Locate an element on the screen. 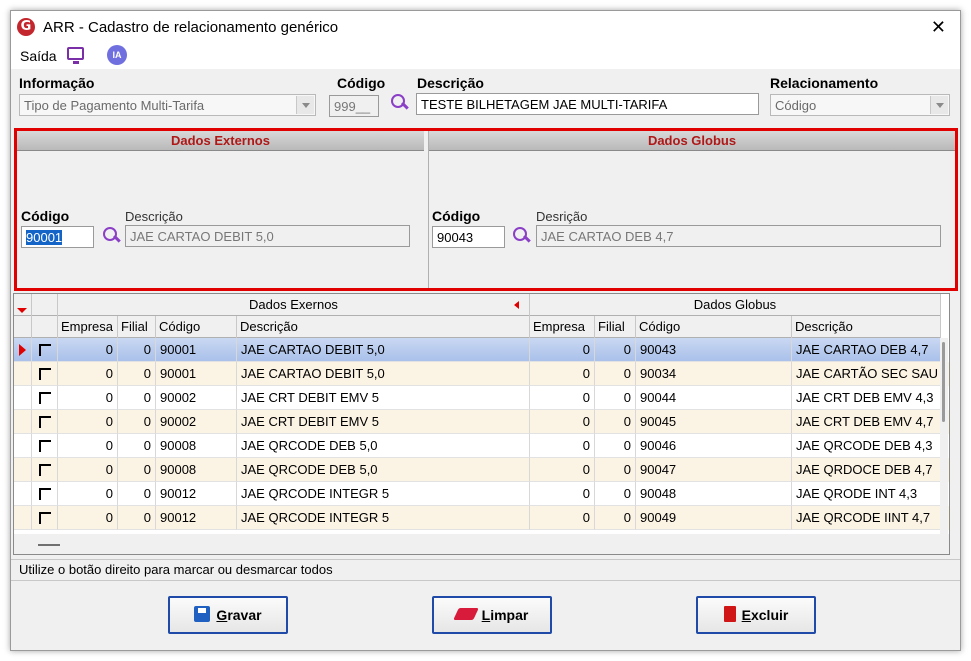  monitor-icon is located at coordinates (75, 55).